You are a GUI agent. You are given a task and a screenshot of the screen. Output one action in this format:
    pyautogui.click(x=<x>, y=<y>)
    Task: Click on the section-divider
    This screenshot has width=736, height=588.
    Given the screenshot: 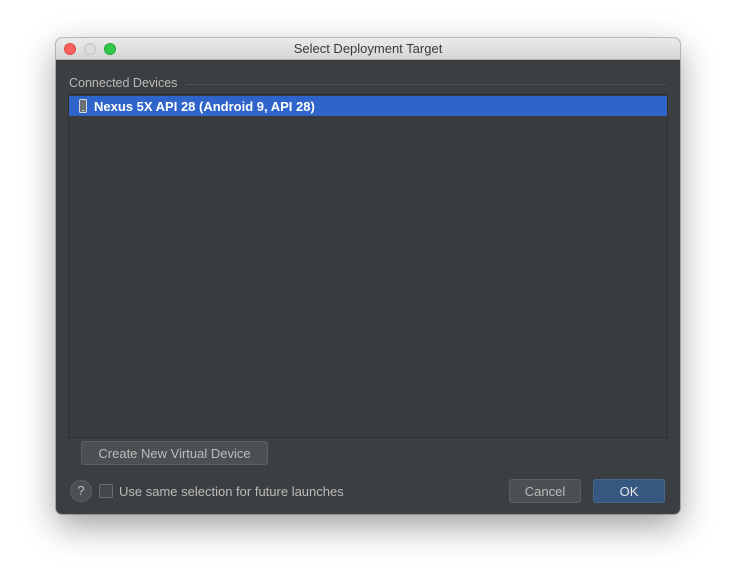 What is the action you would take?
    pyautogui.click(x=426, y=84)
    